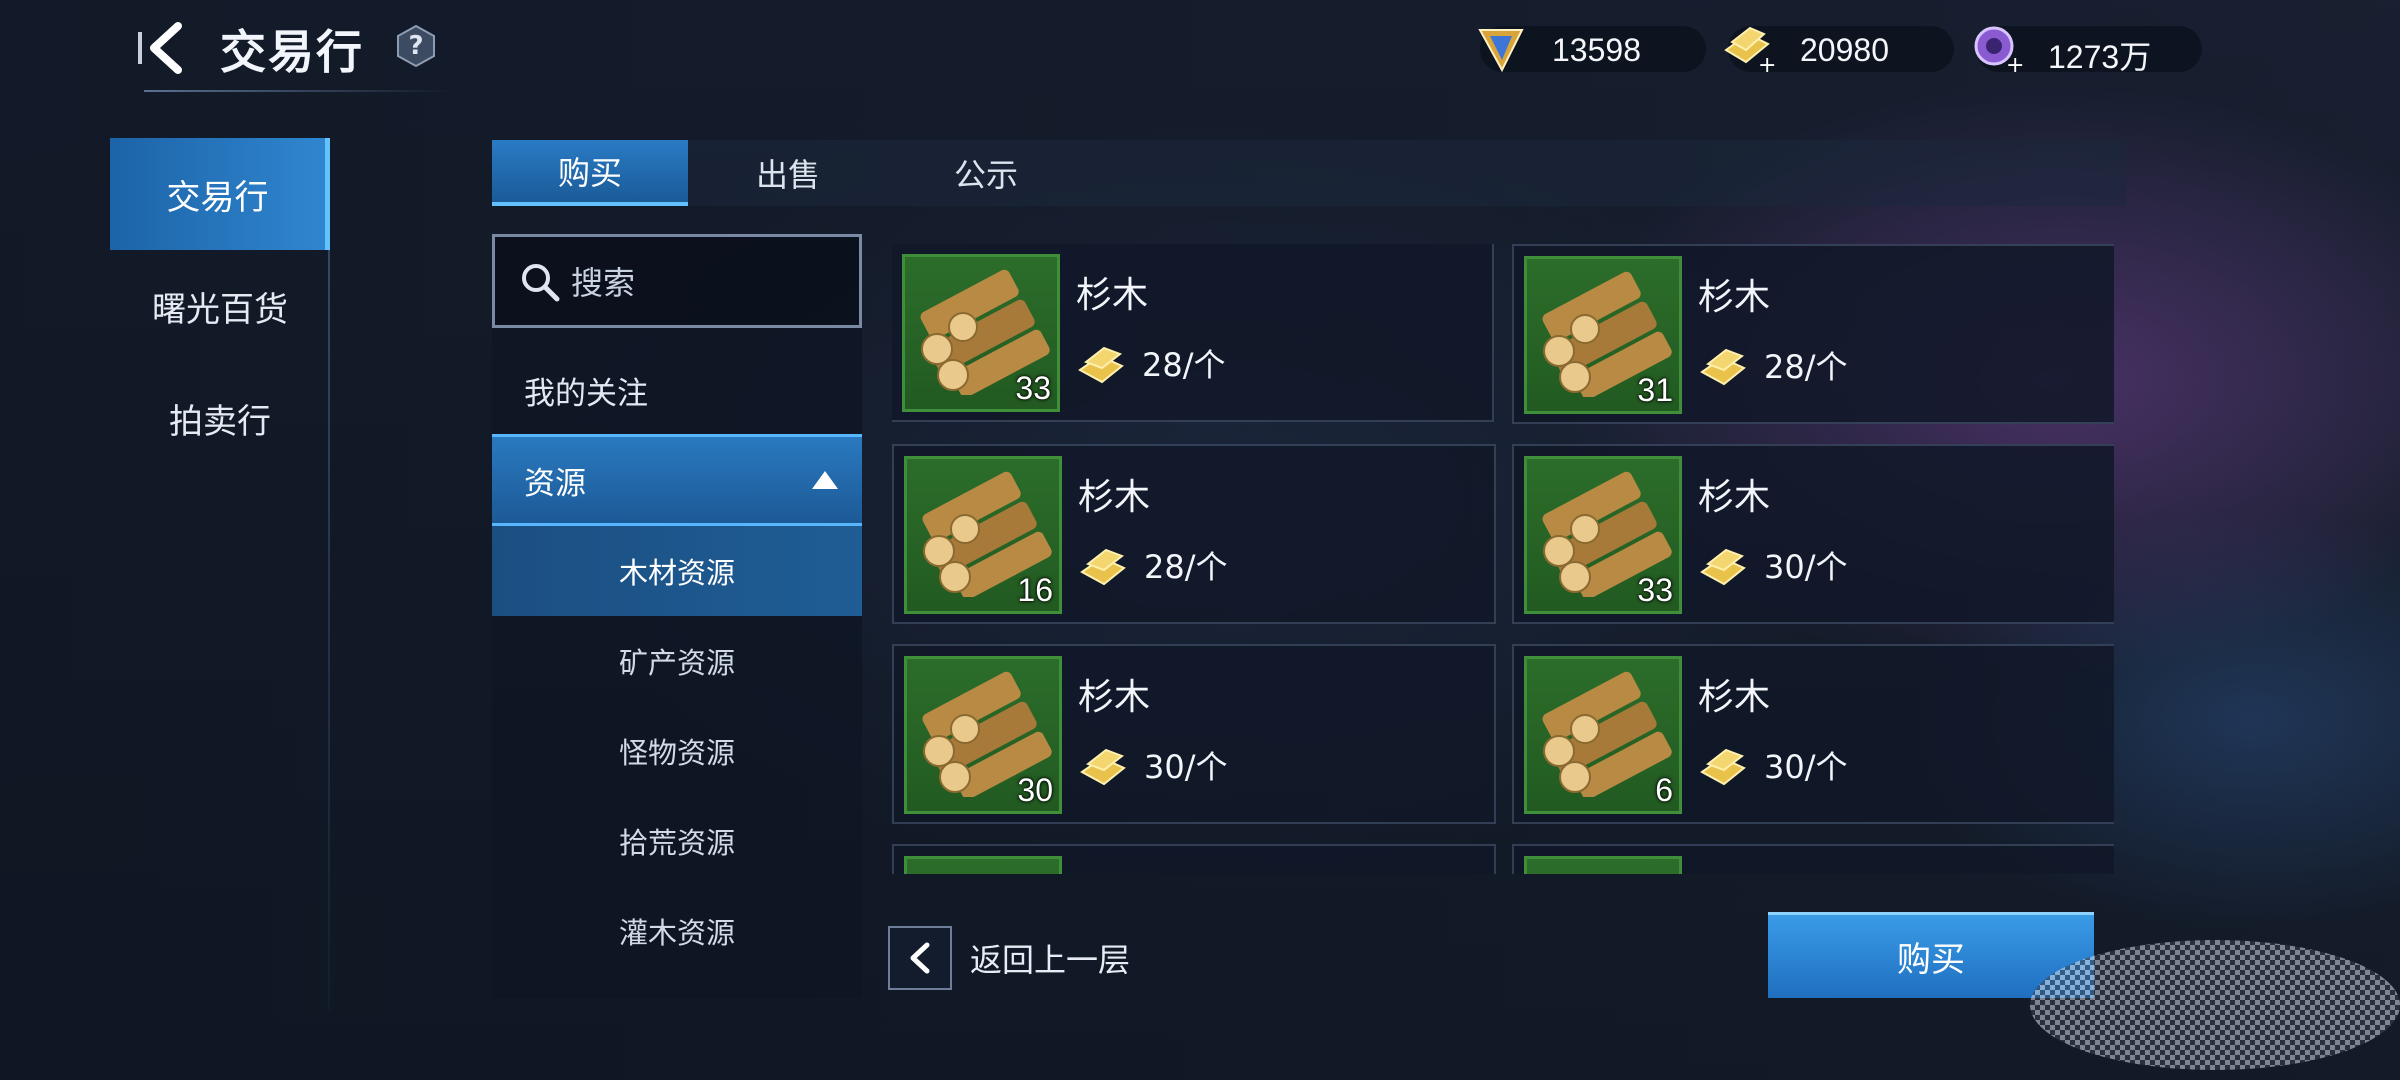 Image resolution: width=2400 pixels, height=1080 pixels. Describe the element at coordinates (220, 194) in the screenshot. I see `nav-item-trading-house: 交易行` at that location.